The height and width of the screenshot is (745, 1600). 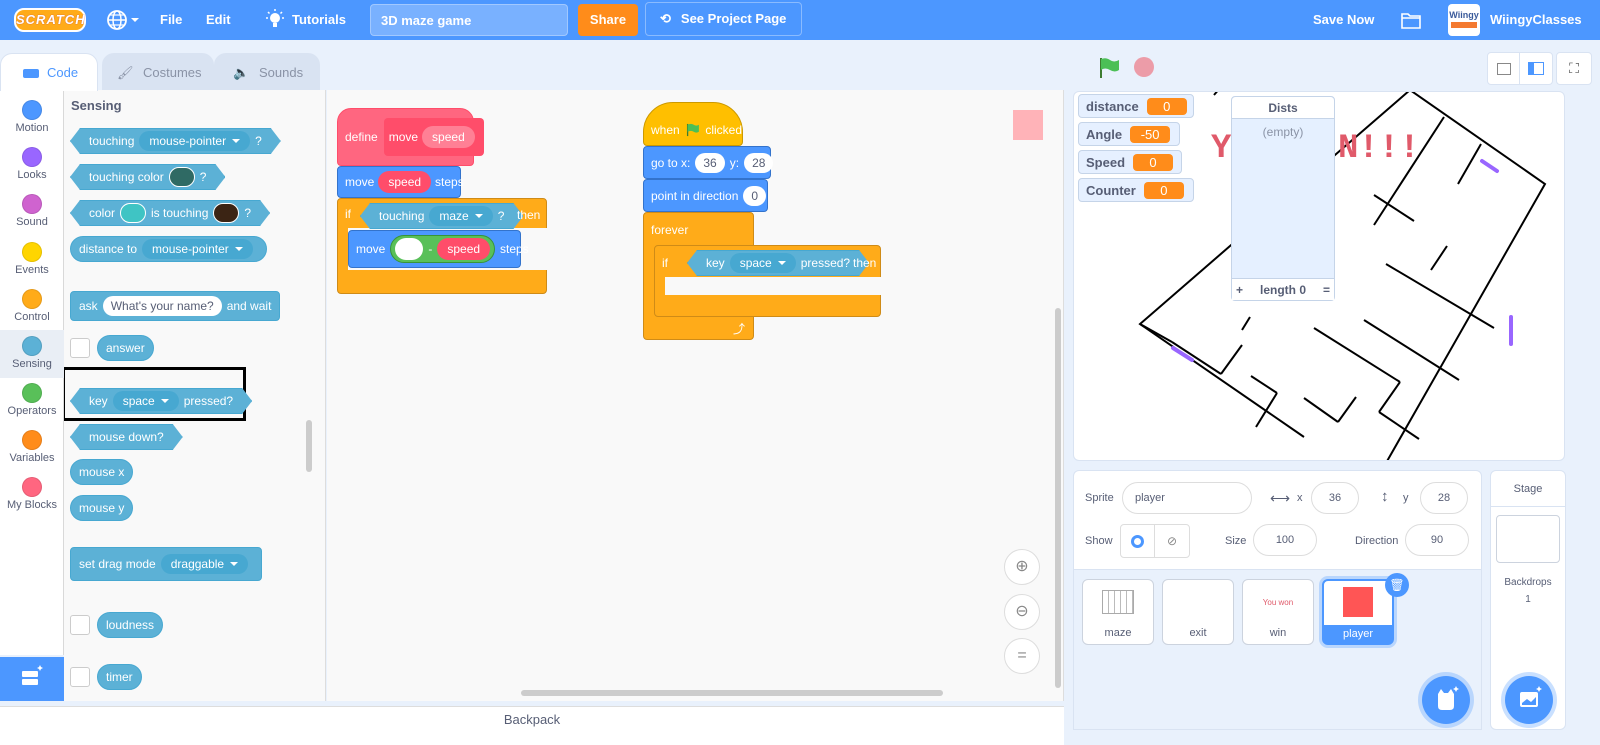 What do you see at coordinates (124, 20) in the screenshot?
I see `language-menu` at bounding box center [124, 20].